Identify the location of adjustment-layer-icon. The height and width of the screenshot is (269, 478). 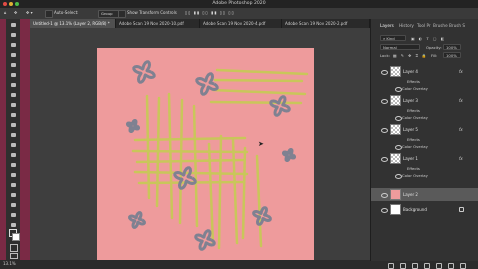
(427, 266).